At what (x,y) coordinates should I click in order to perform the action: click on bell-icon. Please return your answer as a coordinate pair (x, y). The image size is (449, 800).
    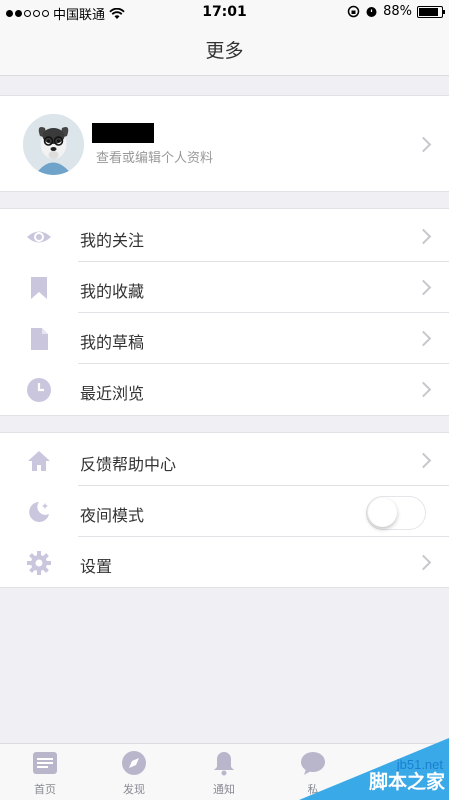
    Looking at the image, I should click on (224, 764).